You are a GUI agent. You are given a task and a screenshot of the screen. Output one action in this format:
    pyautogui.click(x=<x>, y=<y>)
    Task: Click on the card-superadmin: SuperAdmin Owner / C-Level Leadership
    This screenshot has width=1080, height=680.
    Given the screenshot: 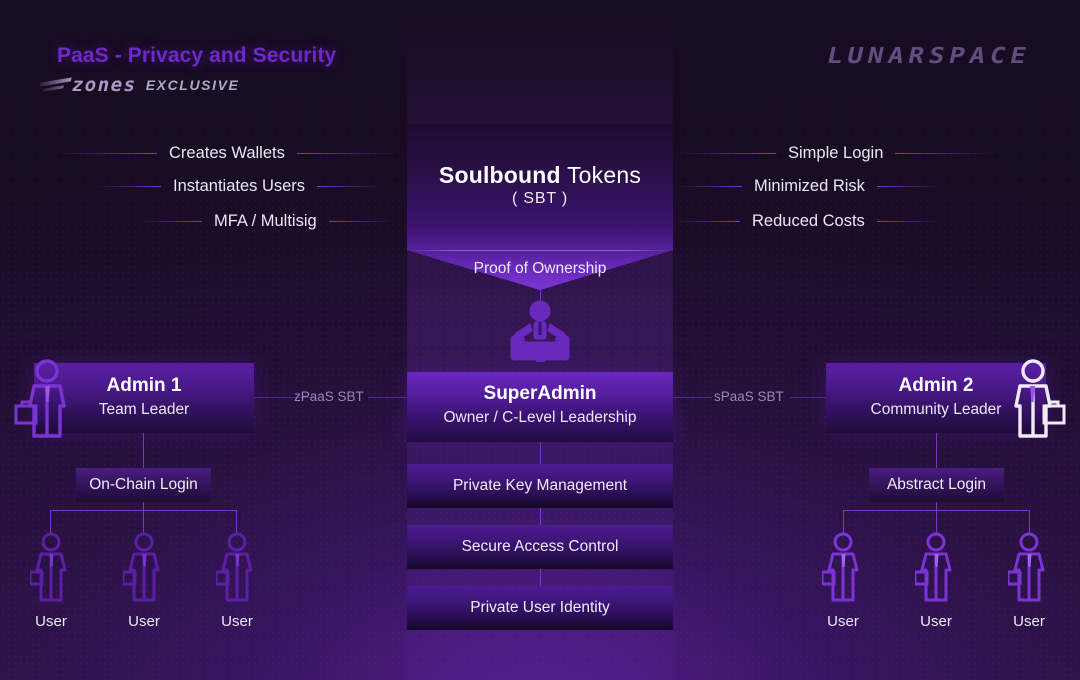 What is the action you would take?
    pyautogui.click(x=540, y=407)
    